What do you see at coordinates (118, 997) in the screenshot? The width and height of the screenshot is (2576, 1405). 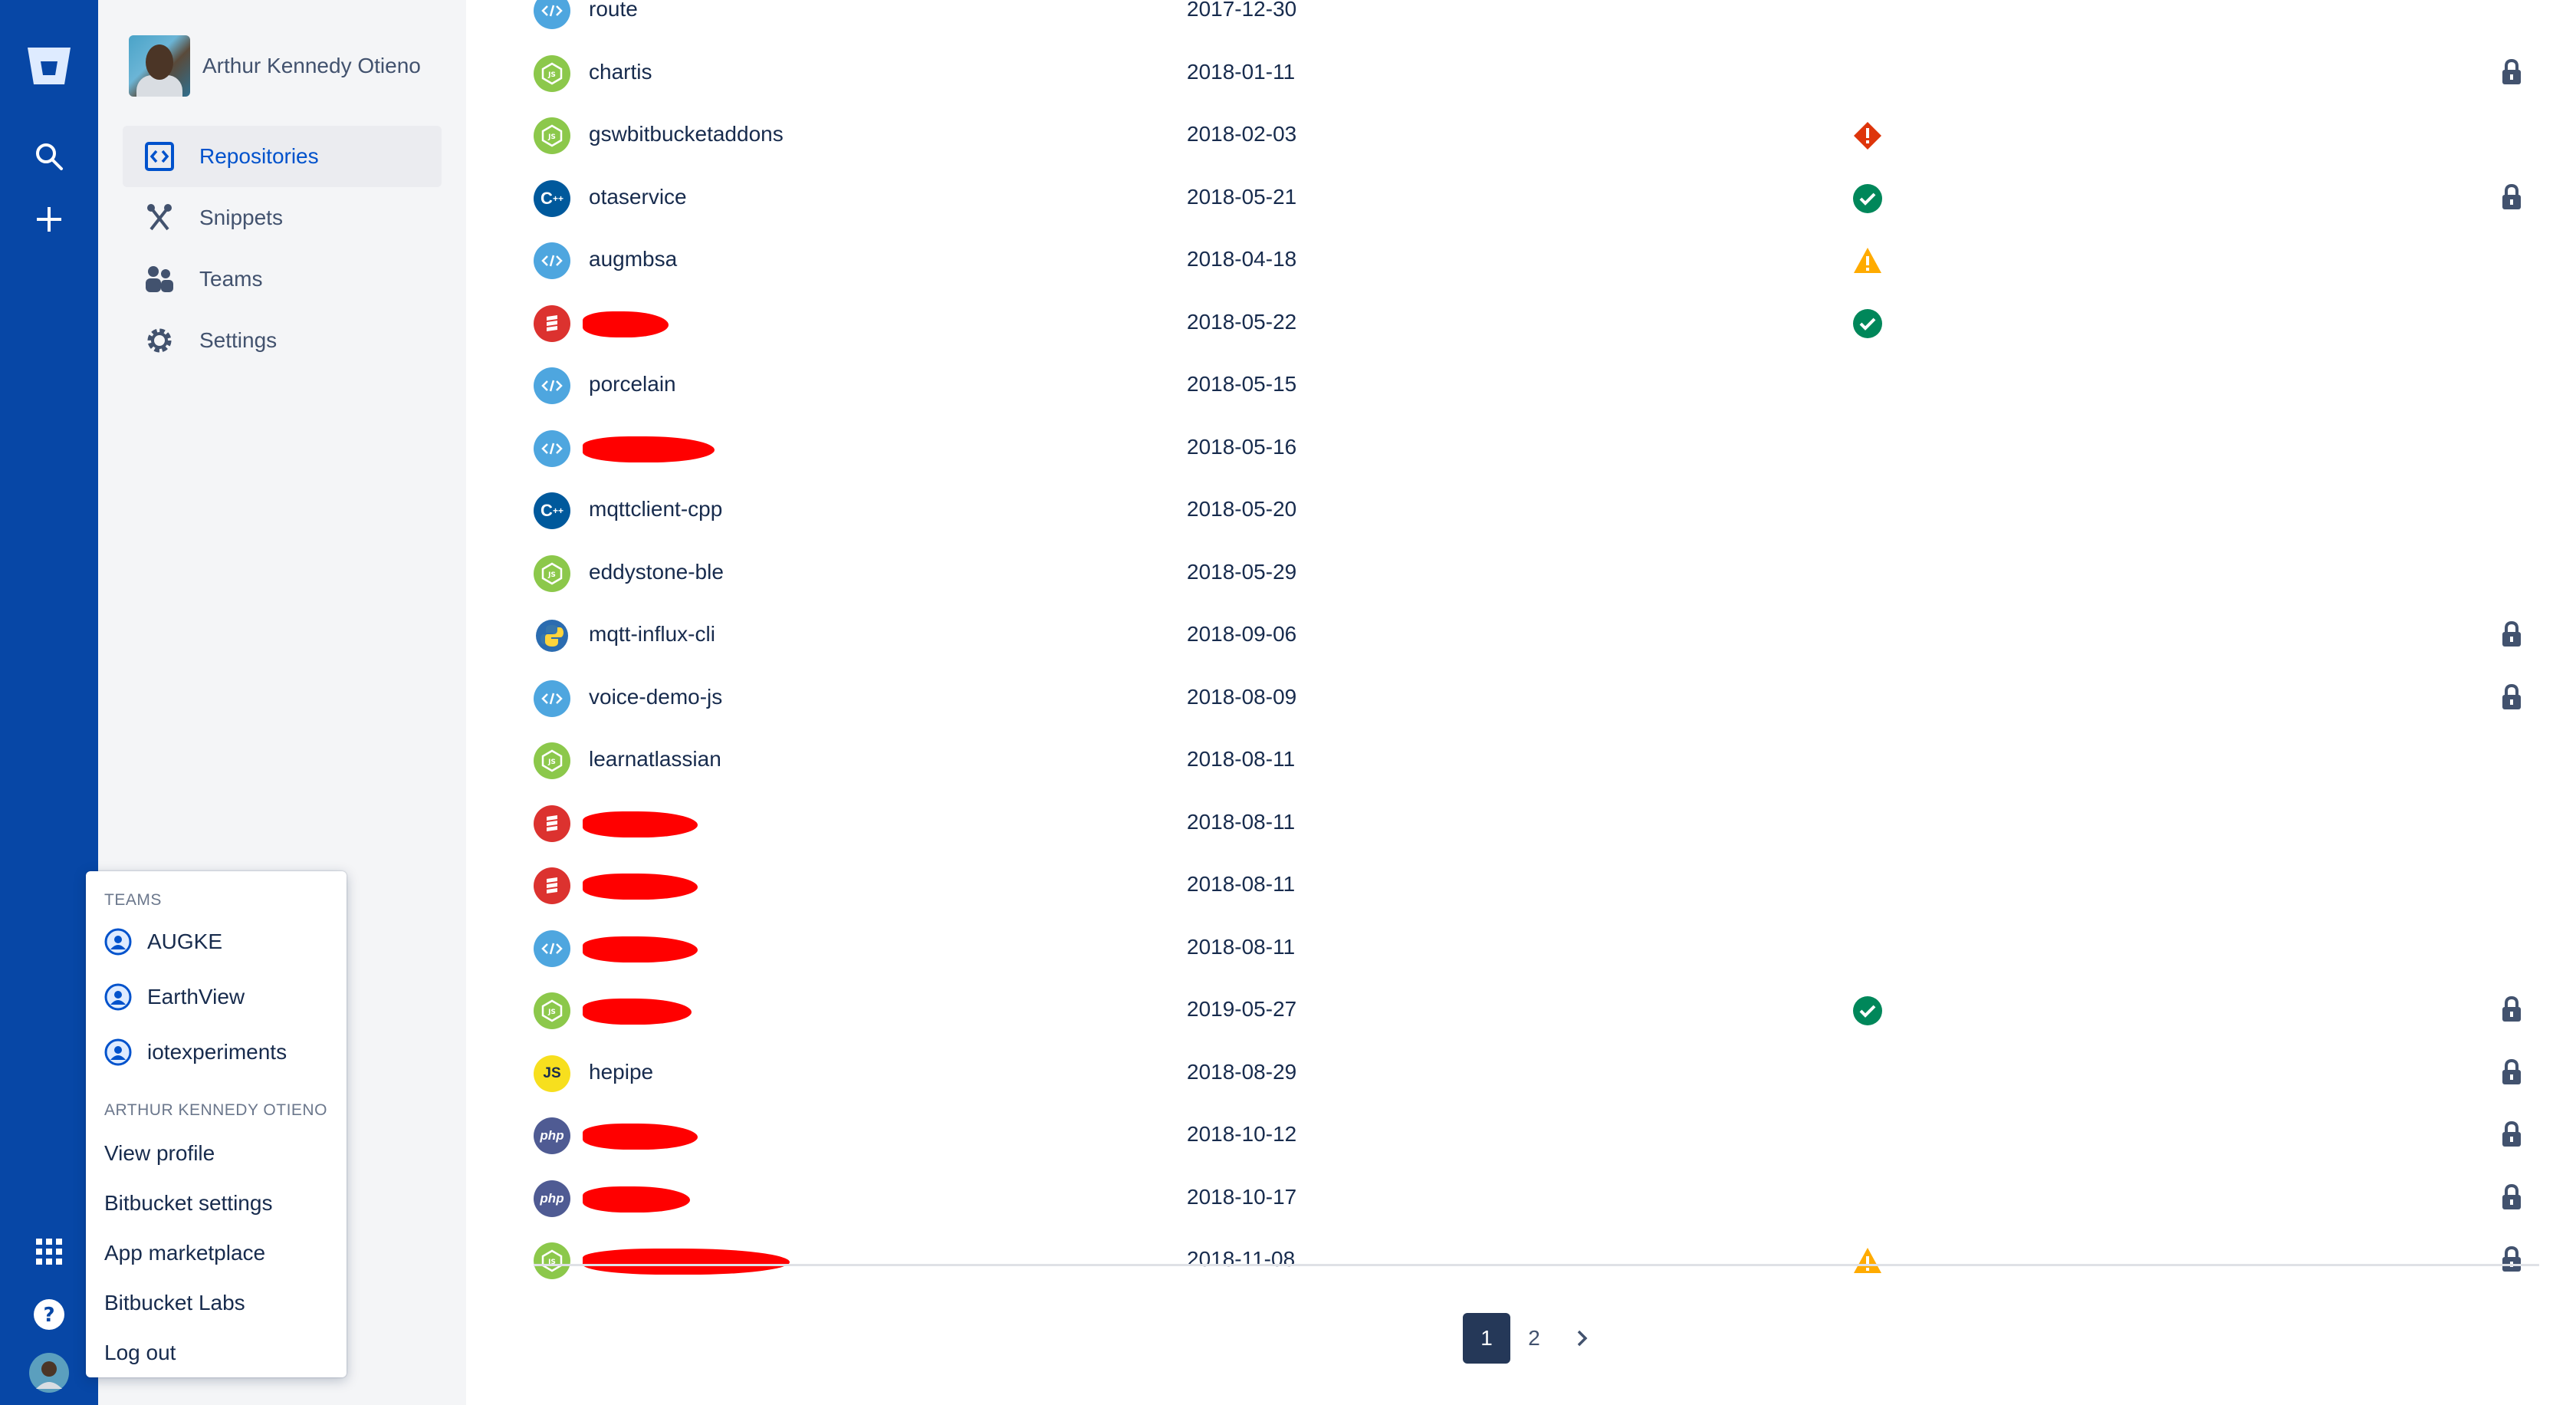 I see `team-icon` at bounding box center [118, 997].